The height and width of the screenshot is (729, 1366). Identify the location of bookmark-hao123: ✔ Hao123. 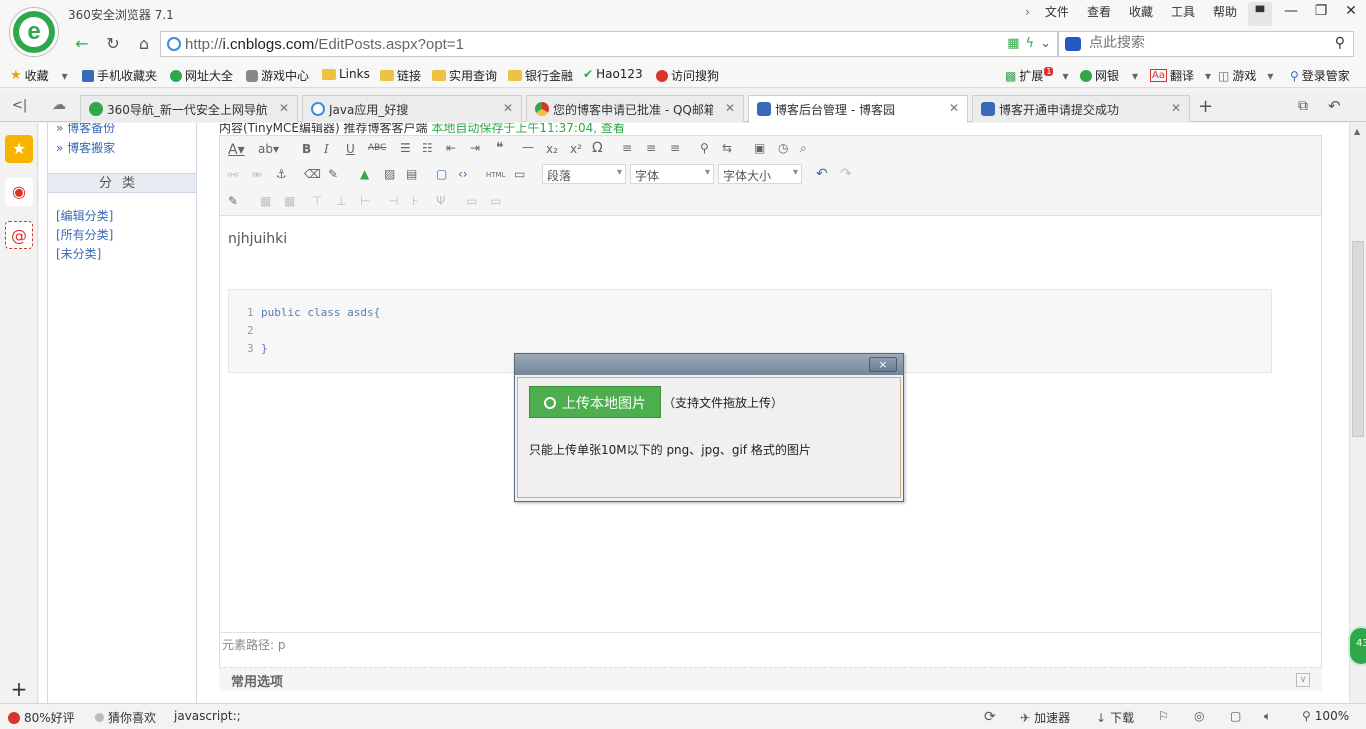
(613, 74).